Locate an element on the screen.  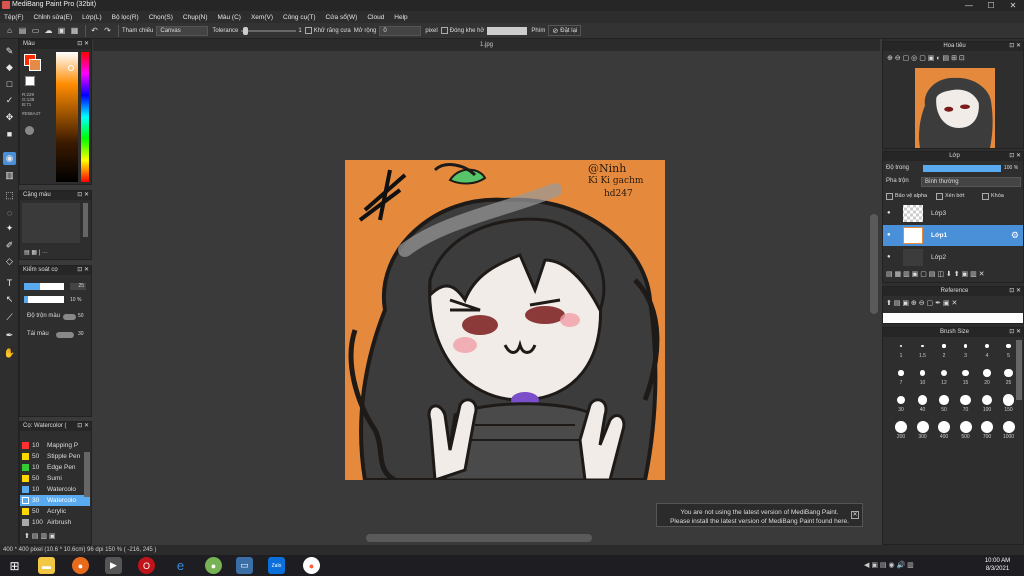
move-tool-icon: ✥ is located at coordinates (9, 117).